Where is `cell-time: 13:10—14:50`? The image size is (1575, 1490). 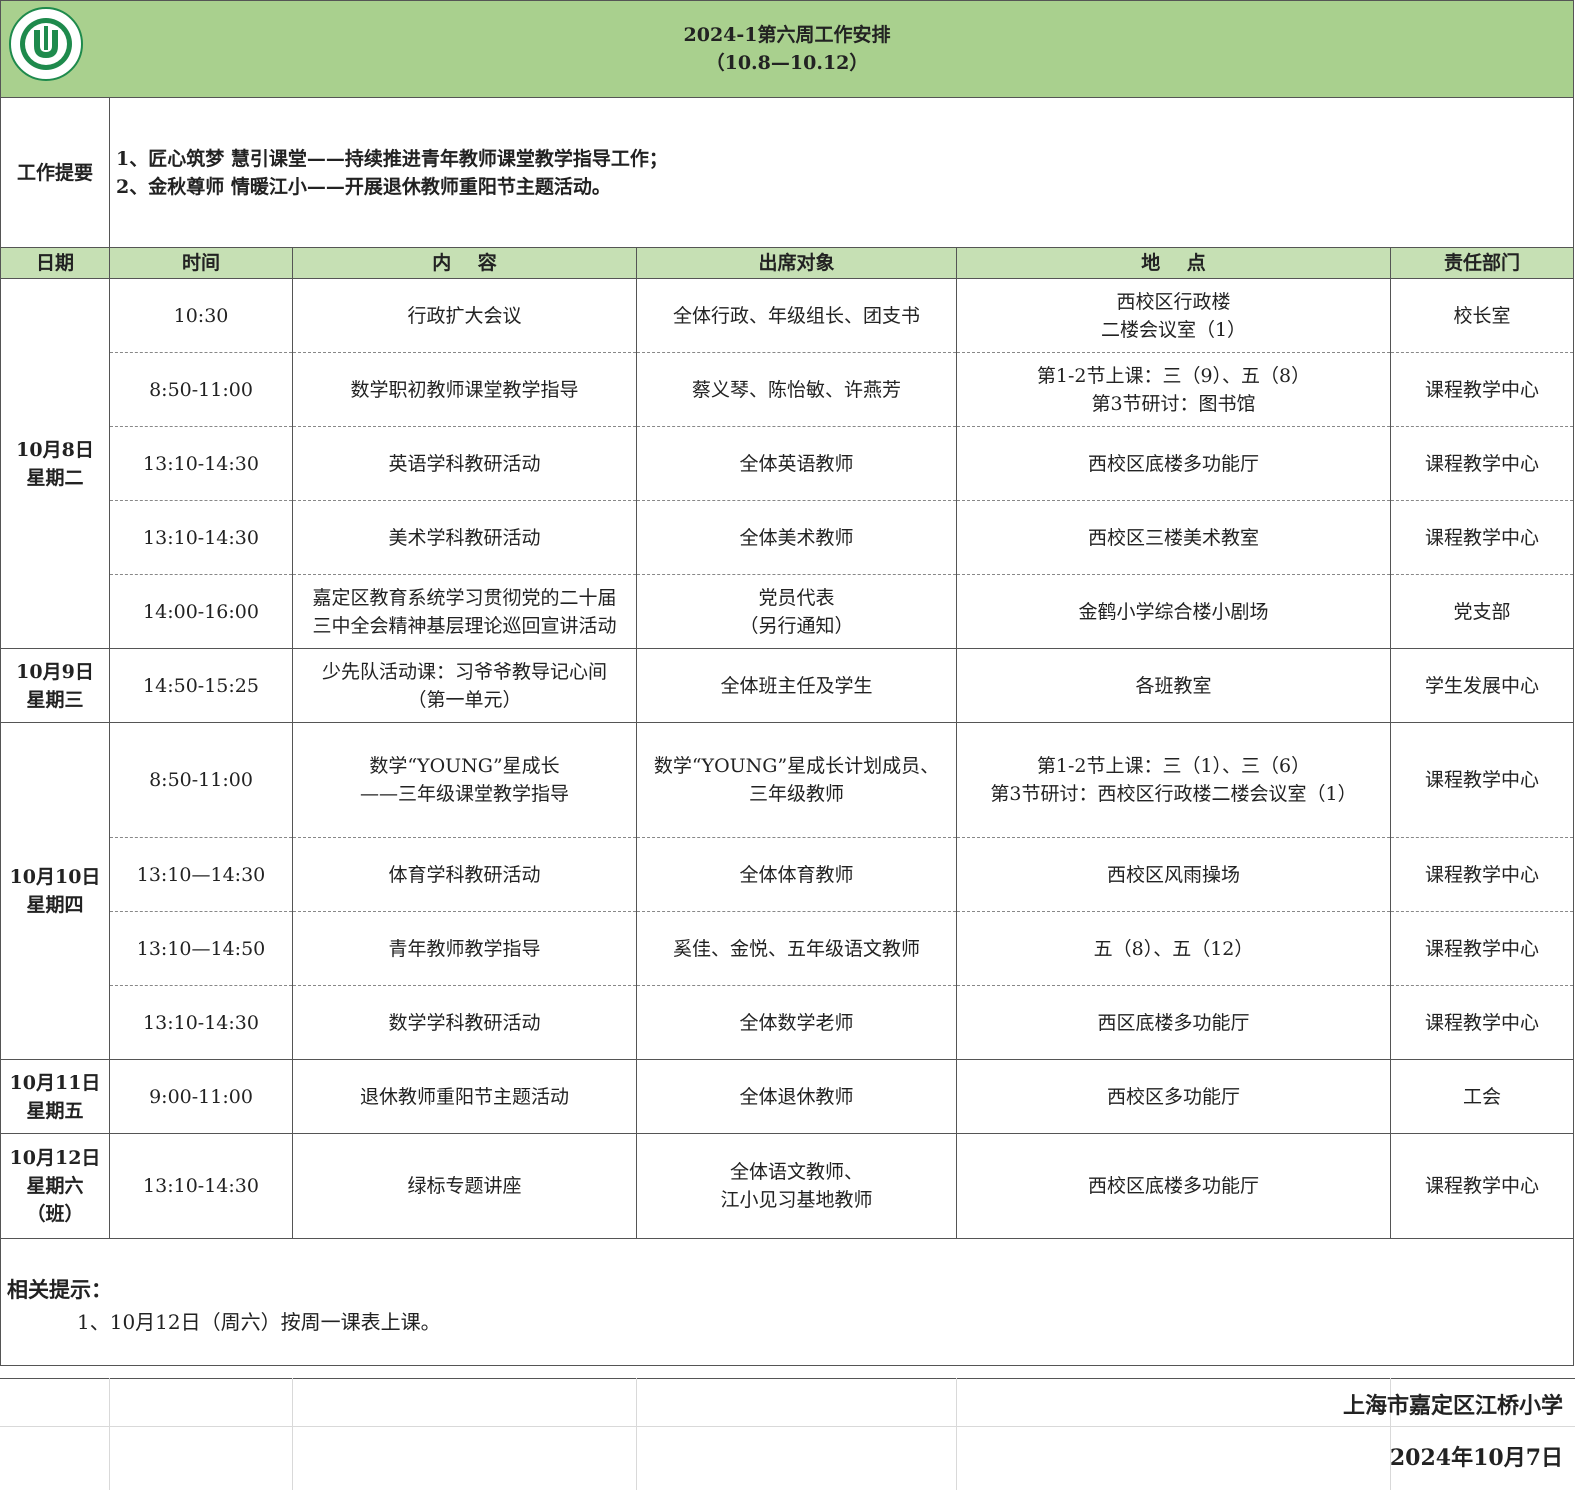
cell-time: 13:10—14:50 is located at coordinates (201, 948).